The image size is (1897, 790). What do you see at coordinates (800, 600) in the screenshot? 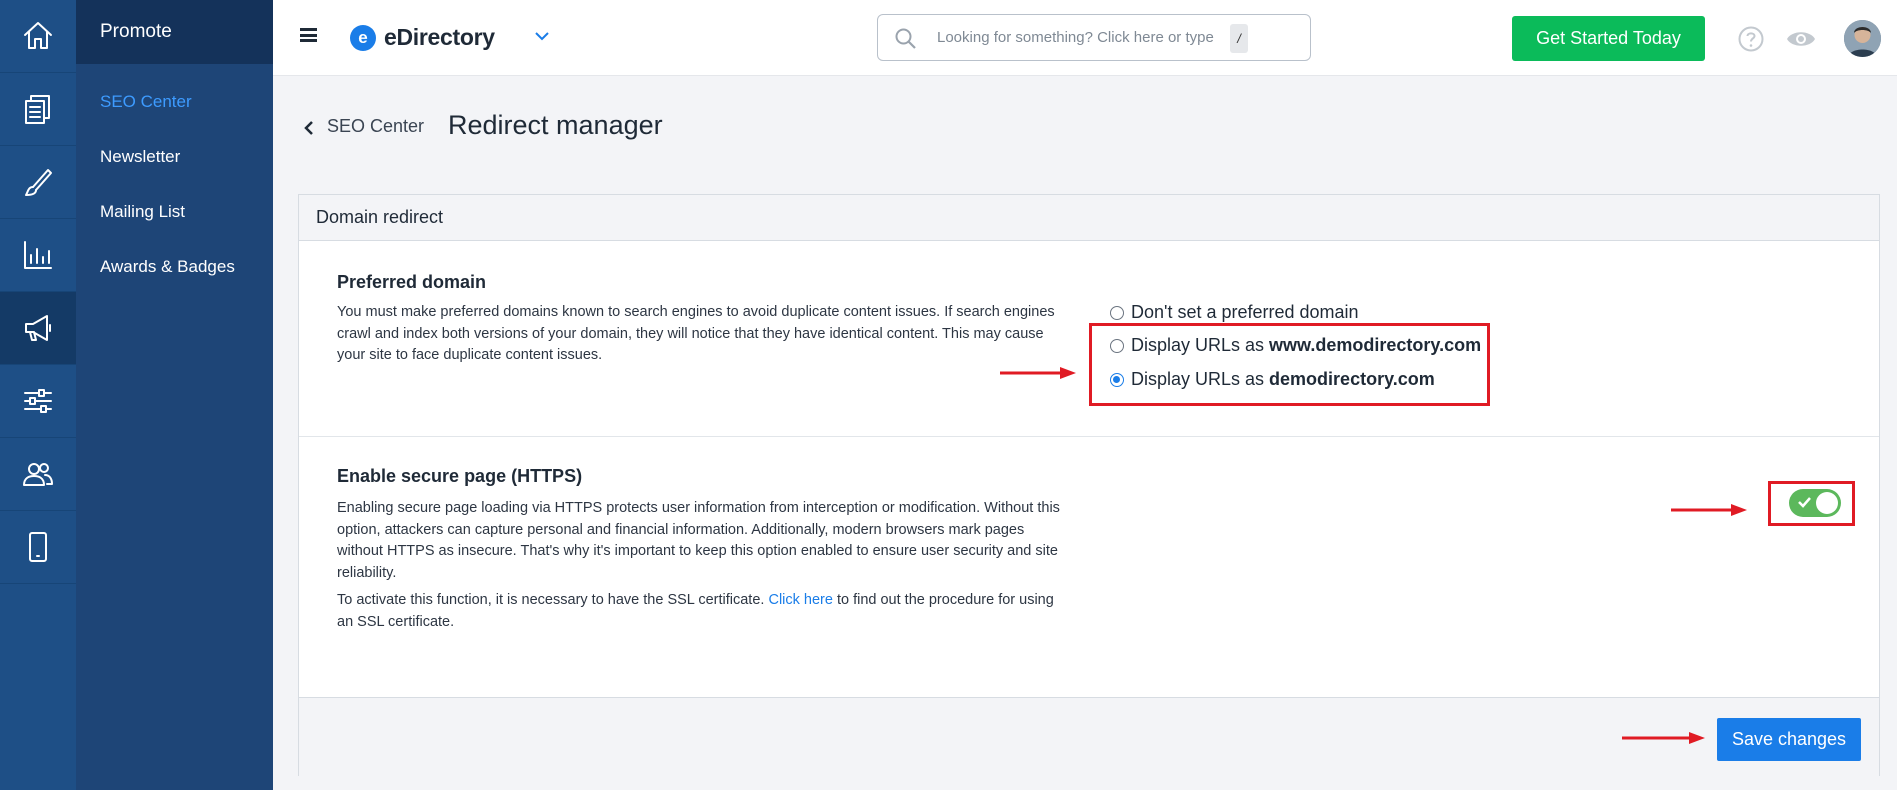
I see `ssl-help-link: Click here` at bounding box center [800, 600].